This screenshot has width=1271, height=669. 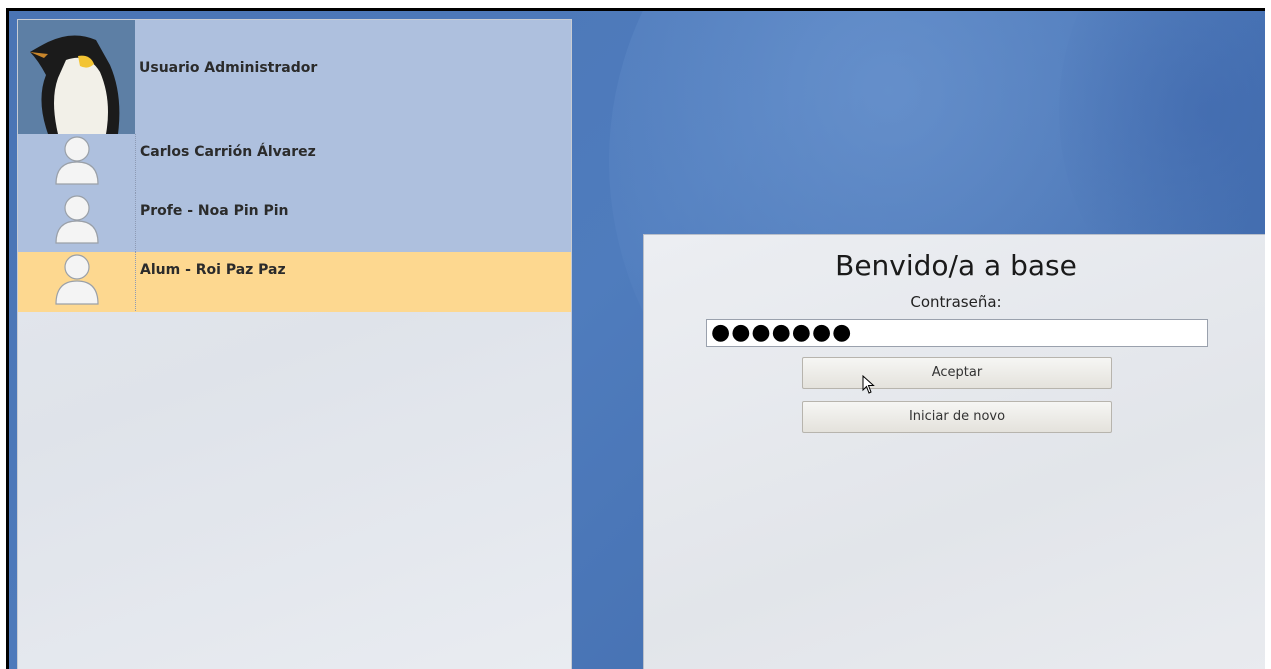 I want to click on password-label: Contraseña:, so click(x=956, y=302).